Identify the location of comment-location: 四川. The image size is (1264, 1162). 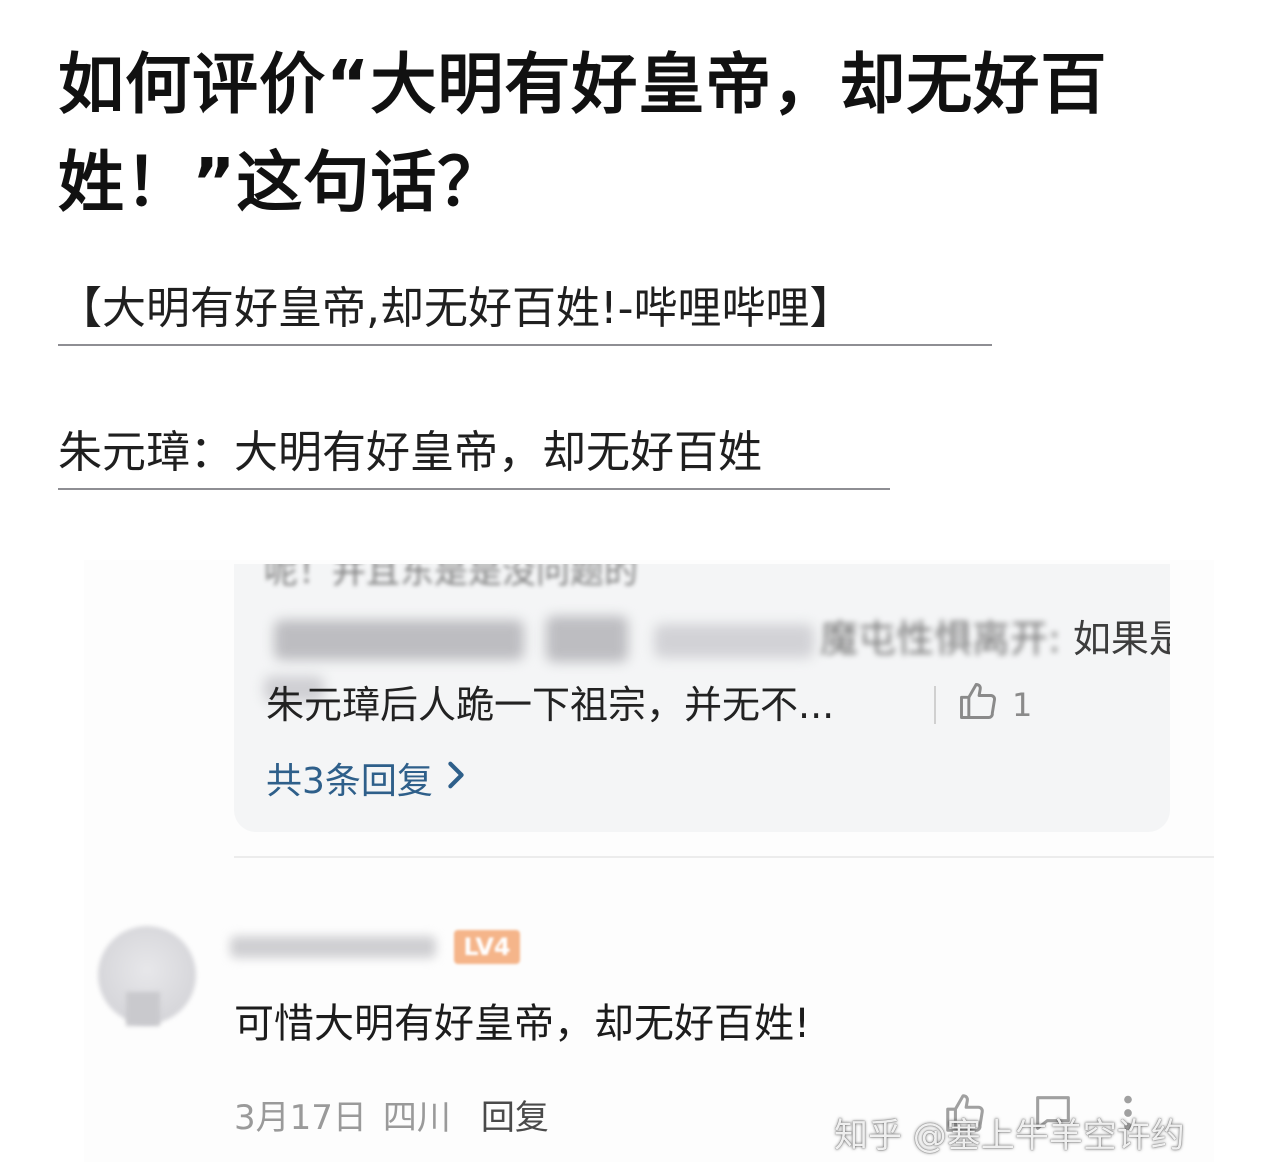
(416, 1118).